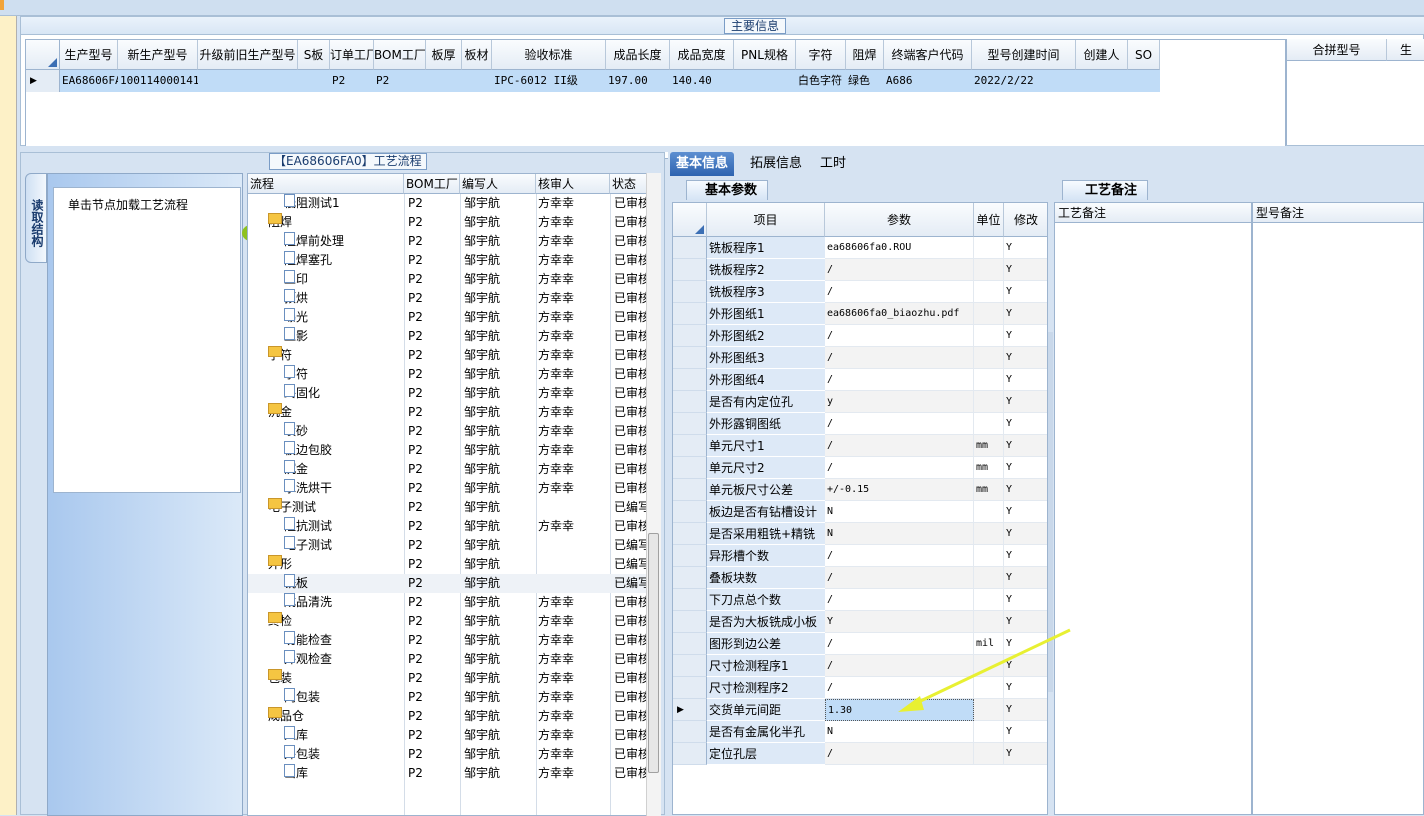 This screenshot has height=816, width=1424. Describe the element at coordinates (821, 55) in the screenshot. I see `main-col-header: 字符` at that location.